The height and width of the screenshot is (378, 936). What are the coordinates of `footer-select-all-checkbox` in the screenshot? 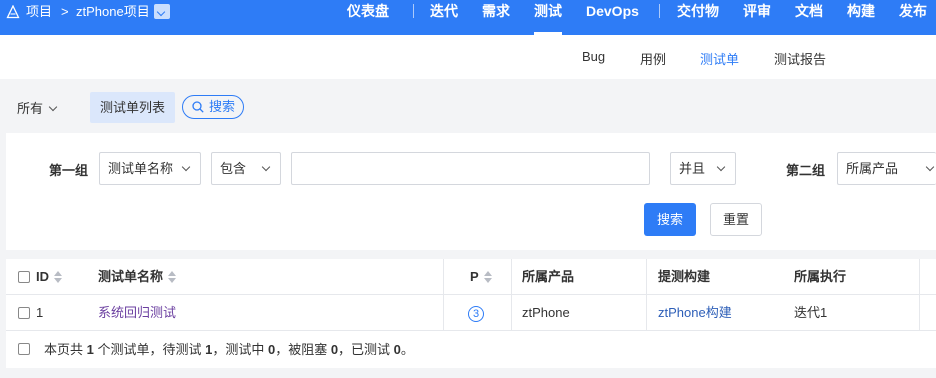 It's located at (24, 349).